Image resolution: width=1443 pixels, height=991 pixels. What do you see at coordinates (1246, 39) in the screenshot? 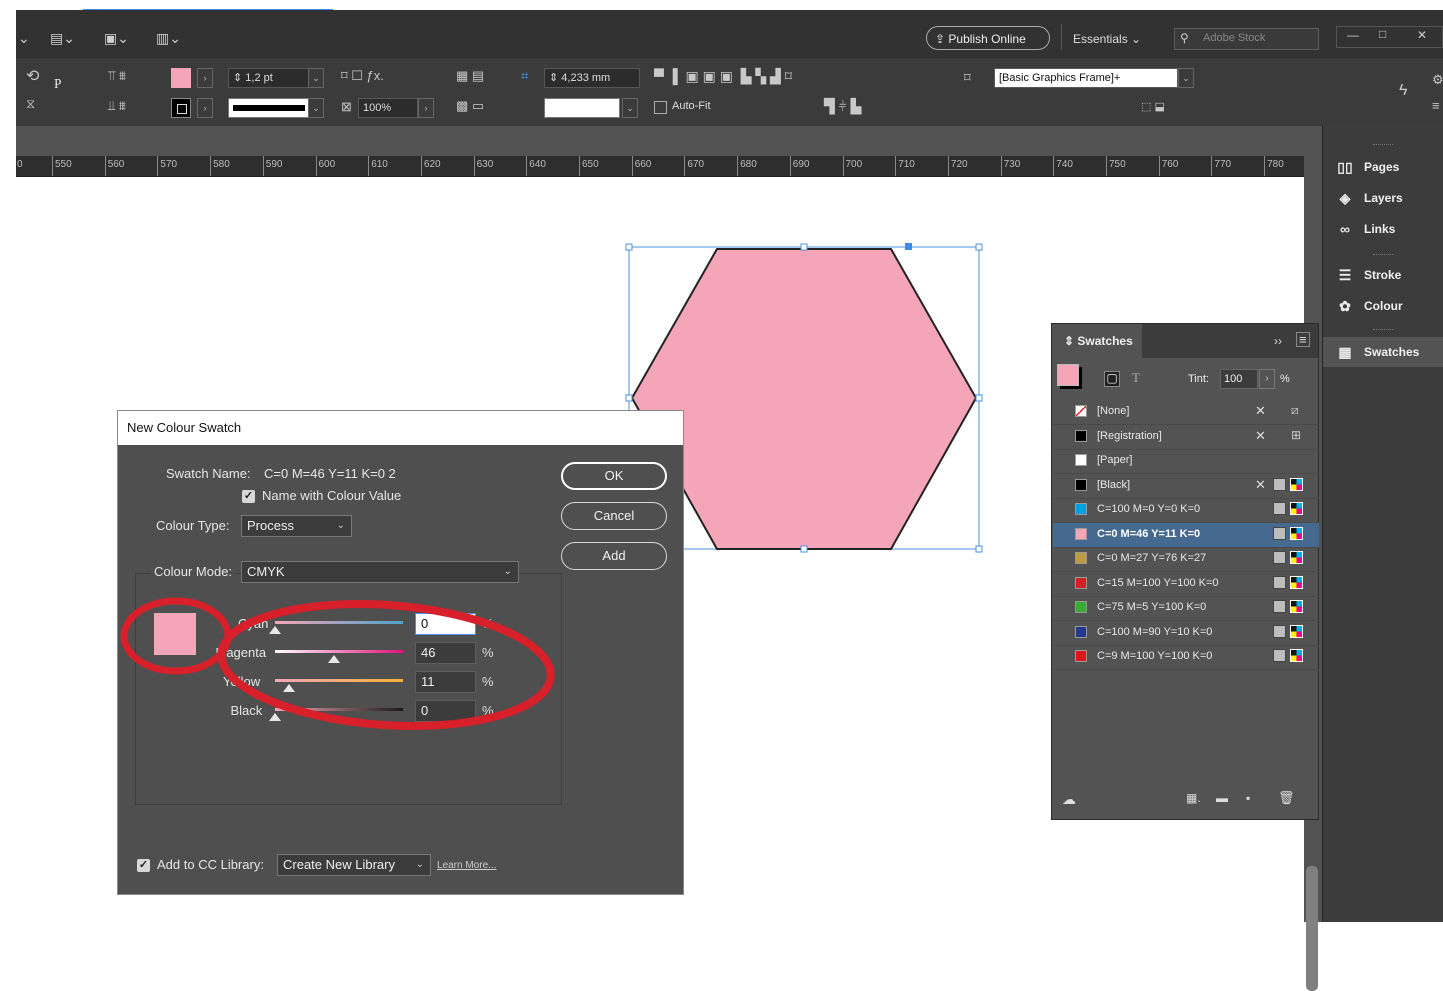
I see `adobe-stock-search: ⚲ Adobe Stock` at bounding box center [1246, 39].